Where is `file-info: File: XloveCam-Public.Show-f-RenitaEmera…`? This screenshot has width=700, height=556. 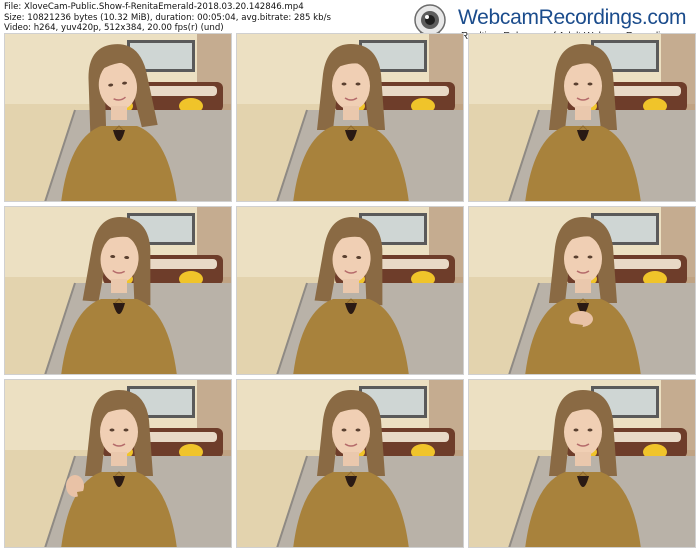
file-info: File: XloveCam-Public.Show-f-RenitaEmera… is located at coordinates (204, 18).